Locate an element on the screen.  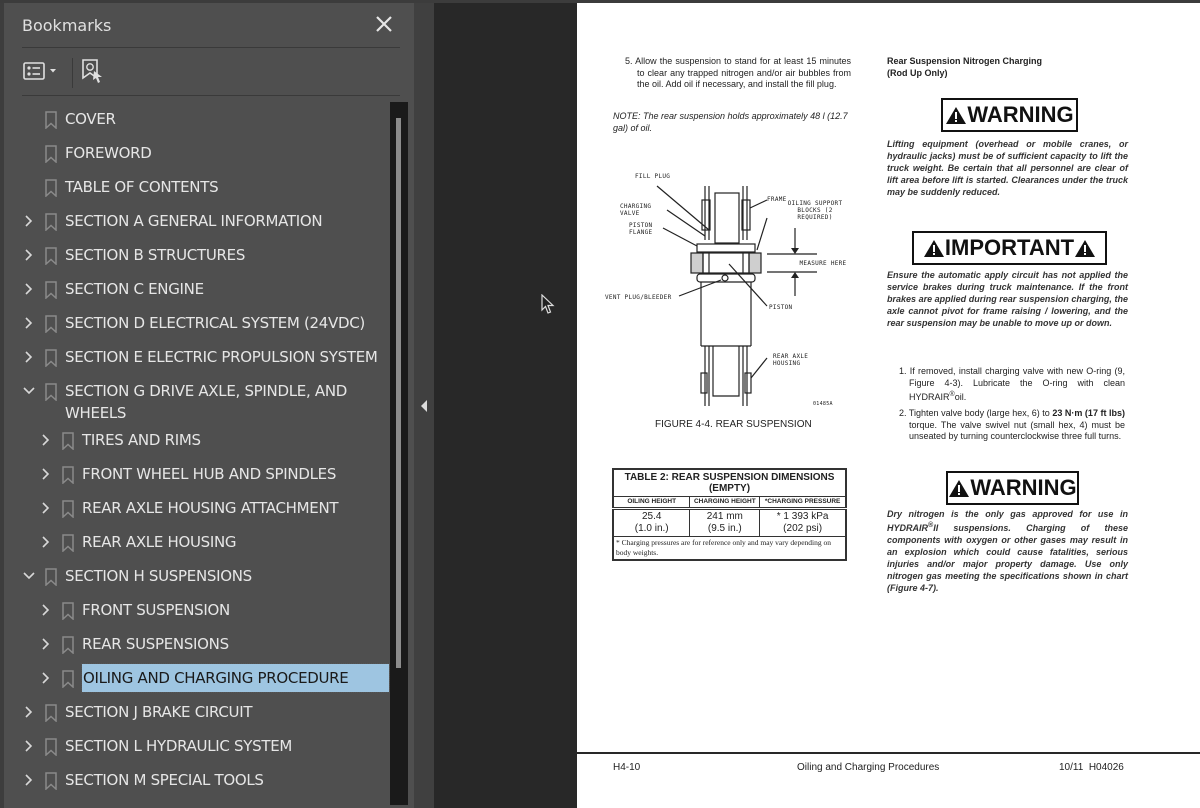
bookmark-label: TIRES AND RIMS is located at coordinates (141, 440).